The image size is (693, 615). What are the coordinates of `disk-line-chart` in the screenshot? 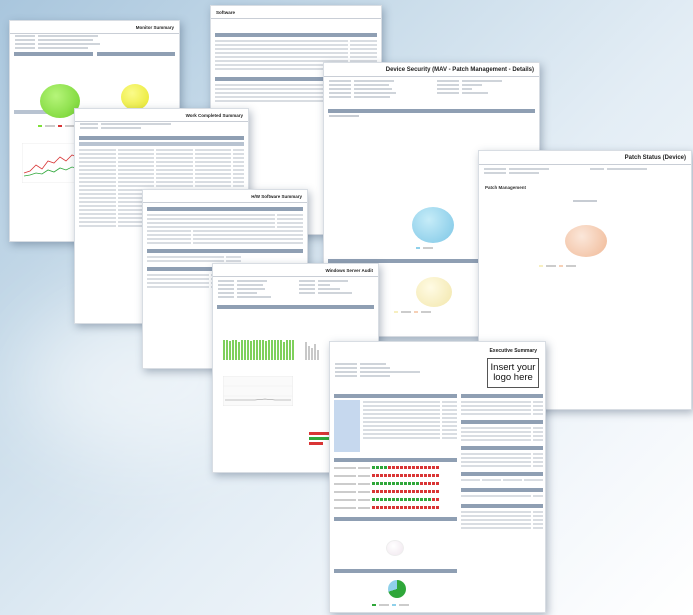 It's located at (258, 391).